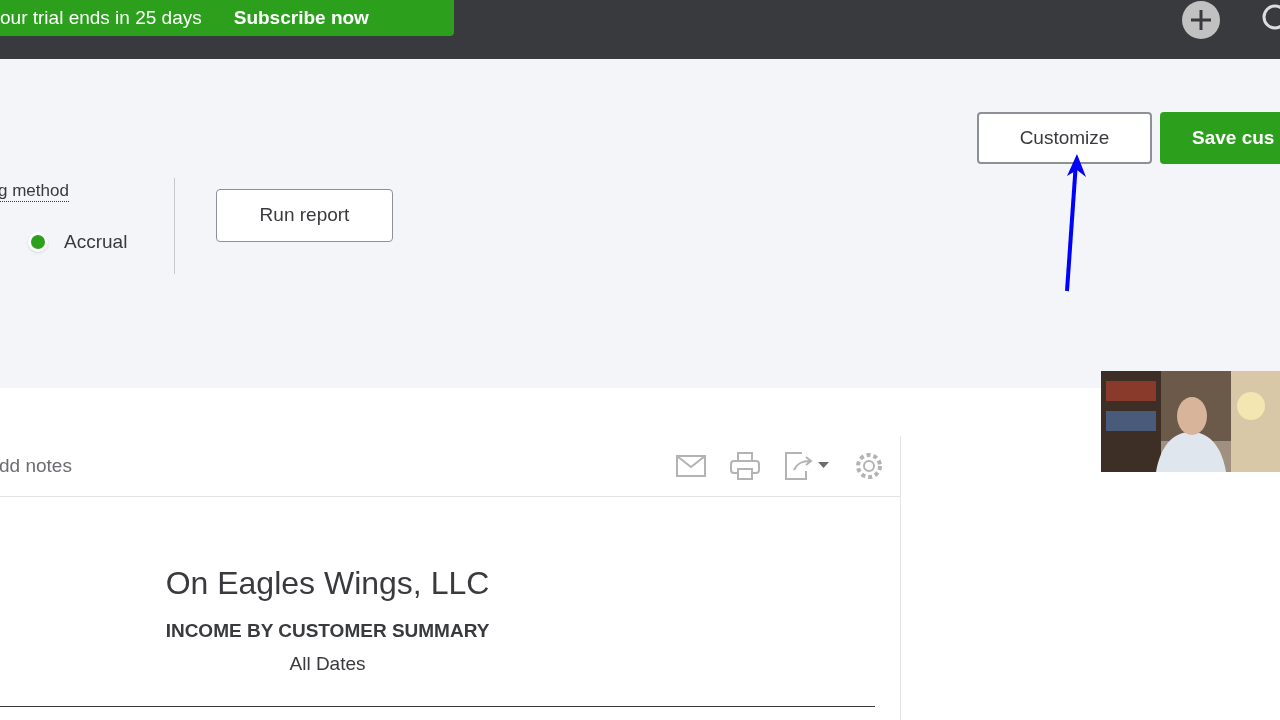  I want to click on add-notes-link: dd notes, so click(36, 466).